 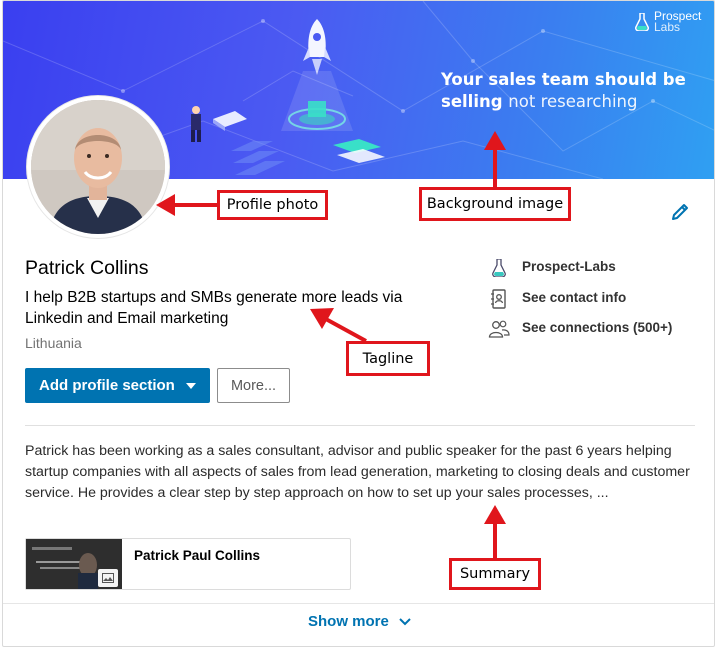 I want to click on image-icon, so click(x=108, y=578).